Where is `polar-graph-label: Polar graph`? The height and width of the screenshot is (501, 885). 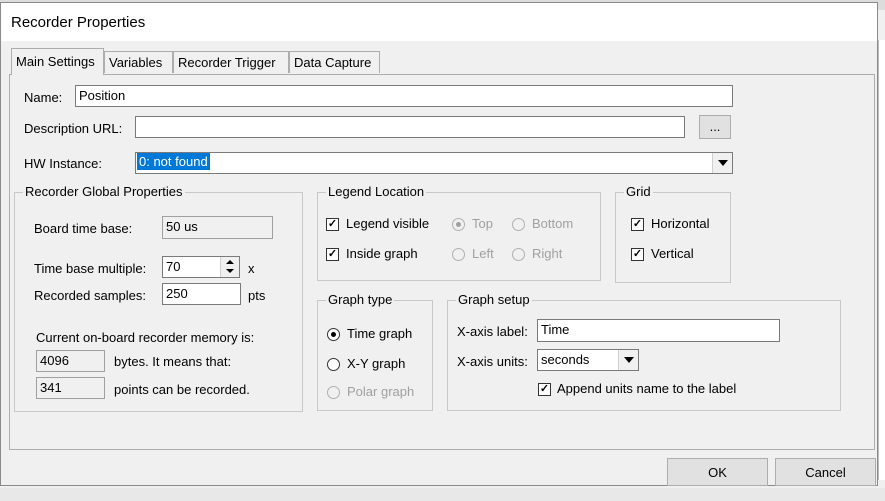
polar-graph-label: Polar graph is located at coordinates (381, 391).